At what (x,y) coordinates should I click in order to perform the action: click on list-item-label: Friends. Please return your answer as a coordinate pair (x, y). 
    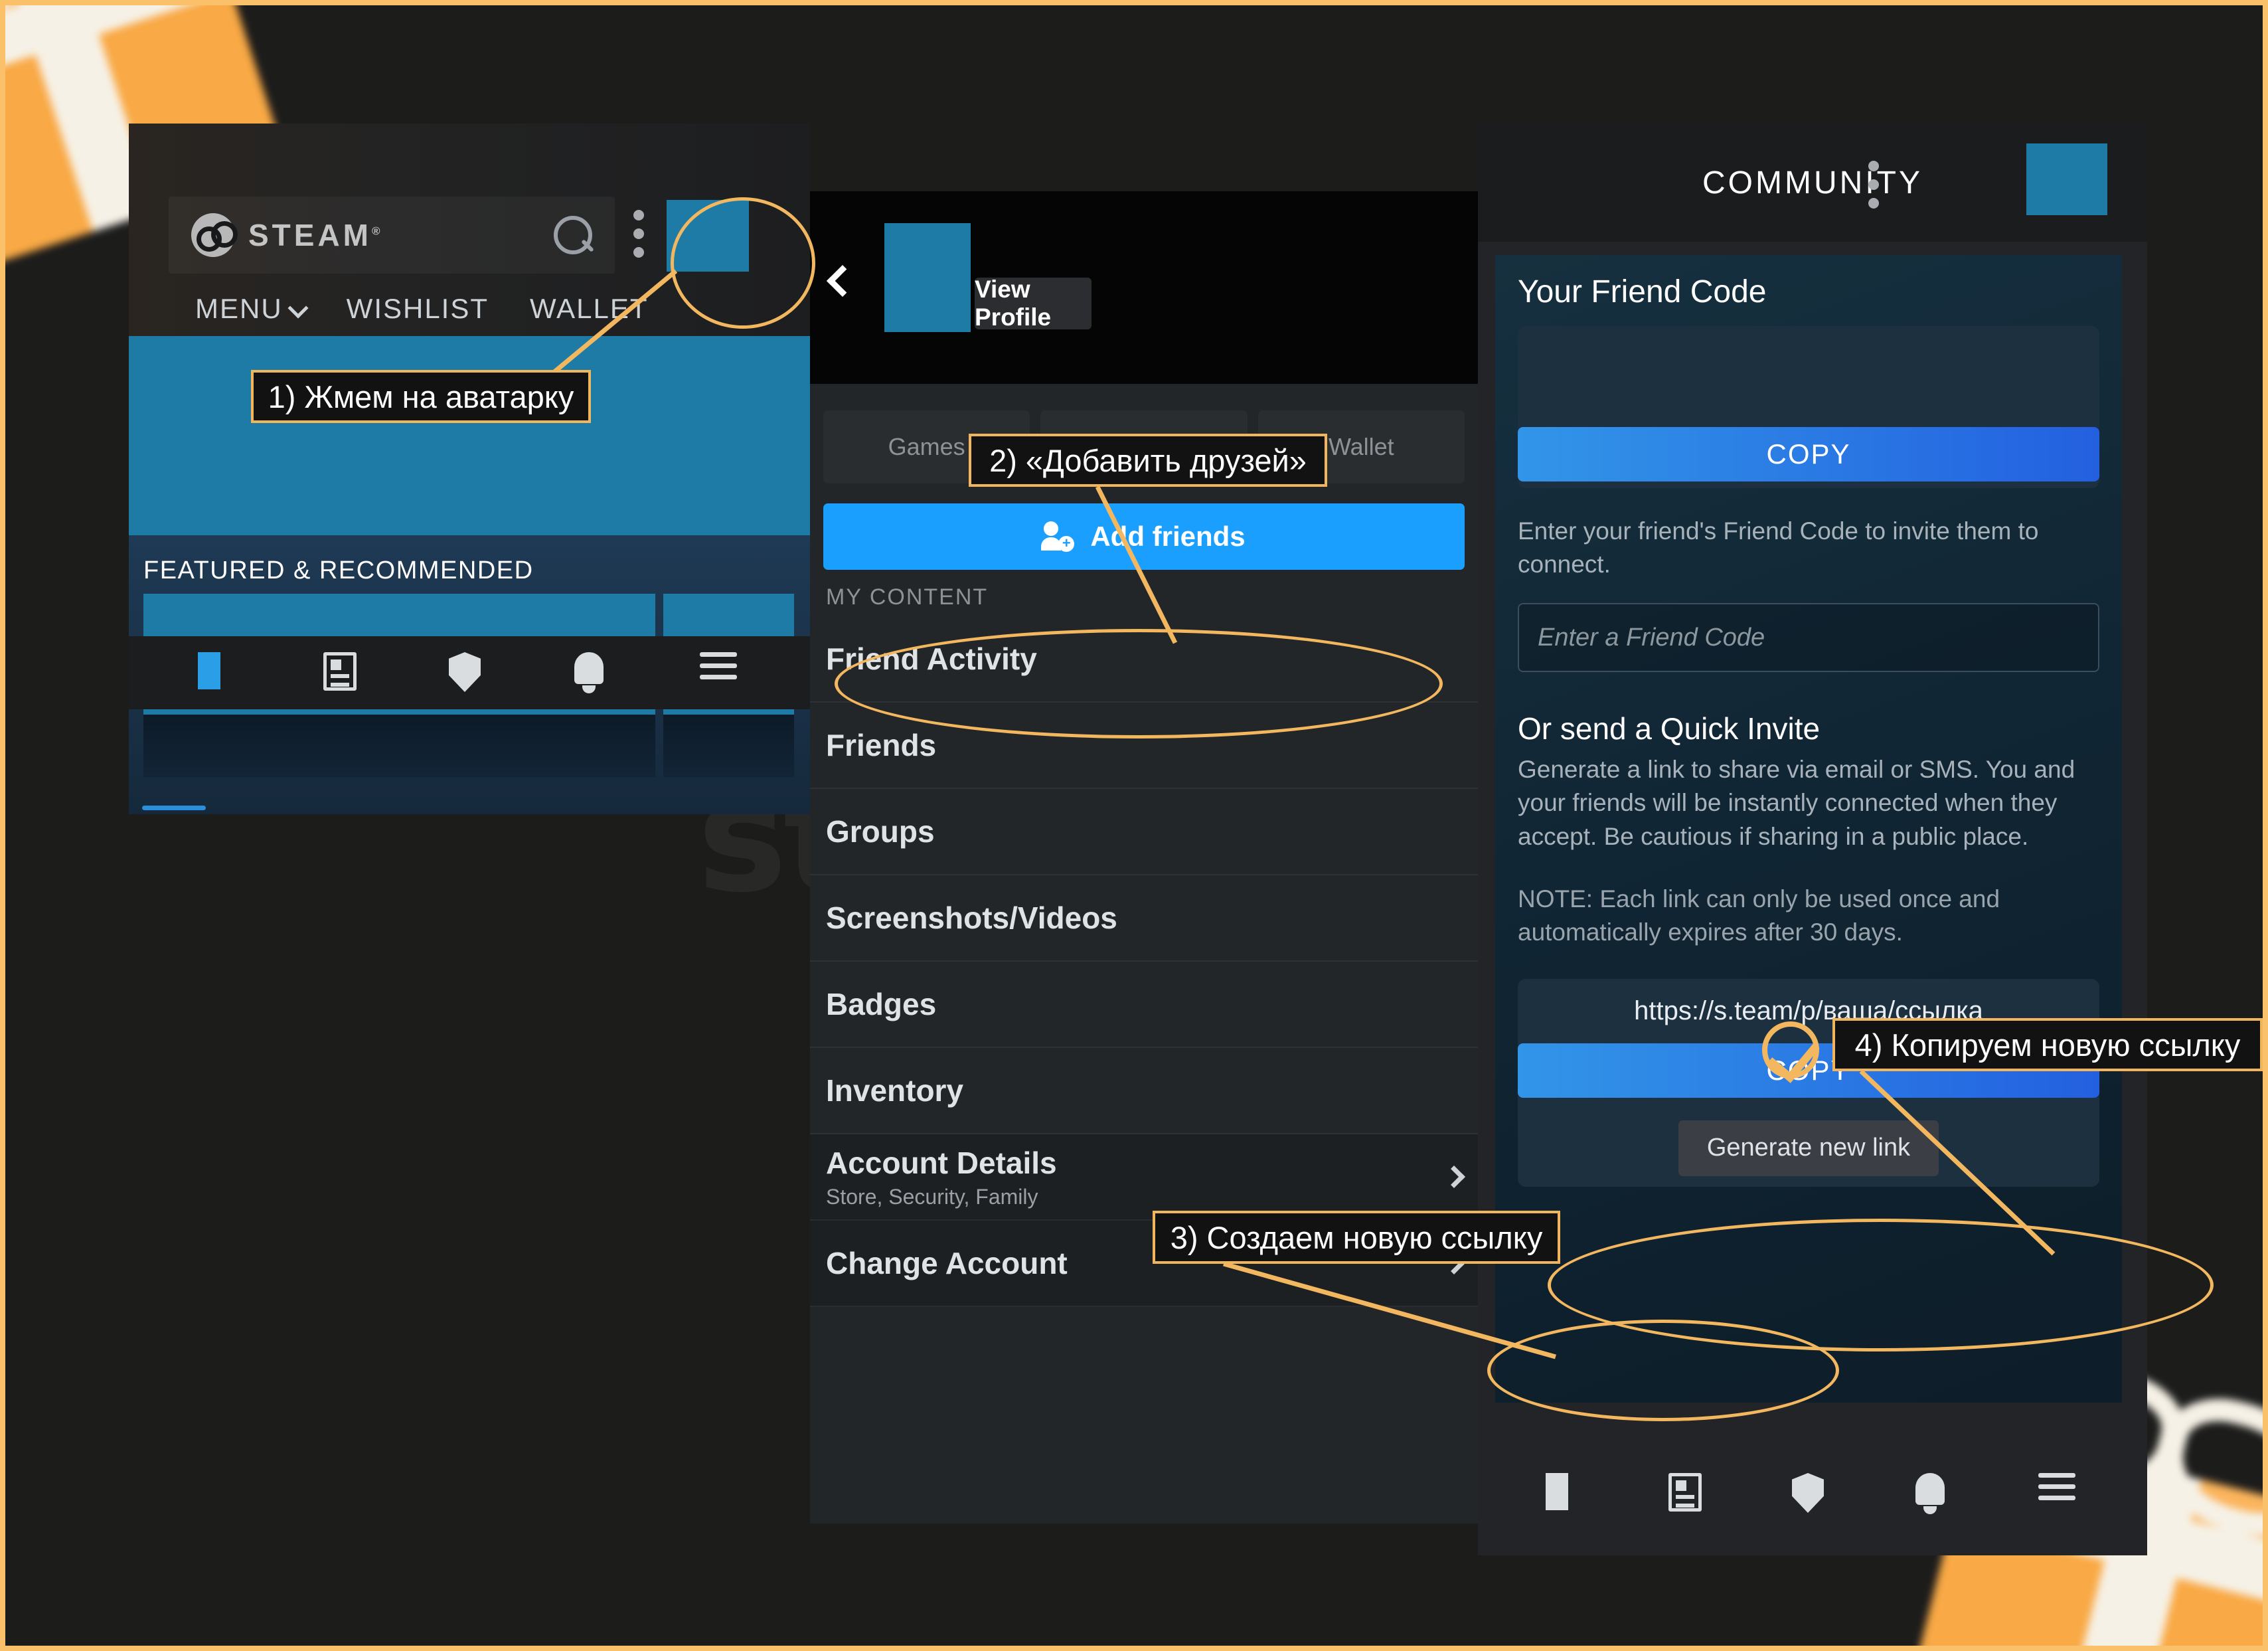
    Looking at the image, I should click on (881, 745).